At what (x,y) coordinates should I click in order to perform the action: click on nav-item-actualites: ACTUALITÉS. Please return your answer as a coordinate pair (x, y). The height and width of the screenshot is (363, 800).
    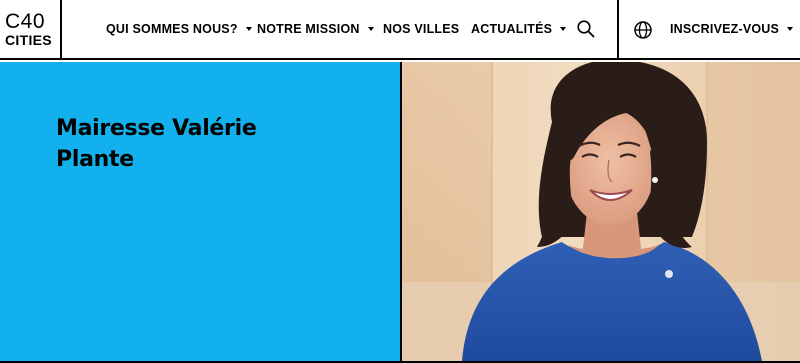
    Looking at the image, I should click on (519, 29).